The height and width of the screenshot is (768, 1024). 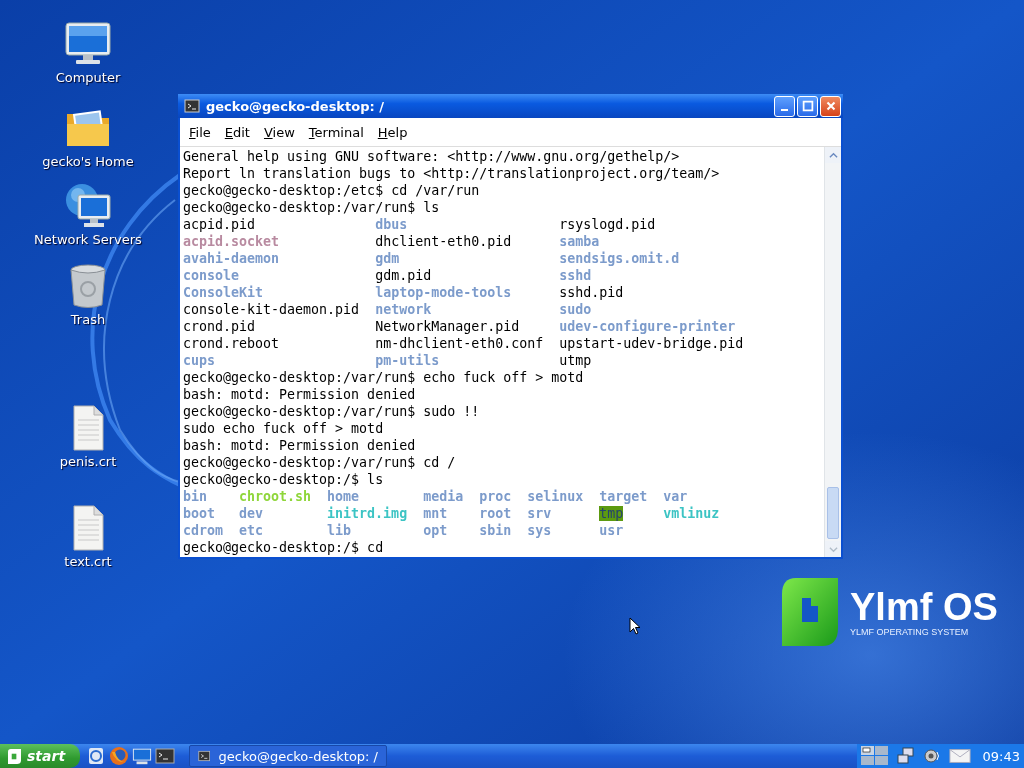 I want to click on window-title: gecko@gecko-desktop: /, so click(x=295, y=106).